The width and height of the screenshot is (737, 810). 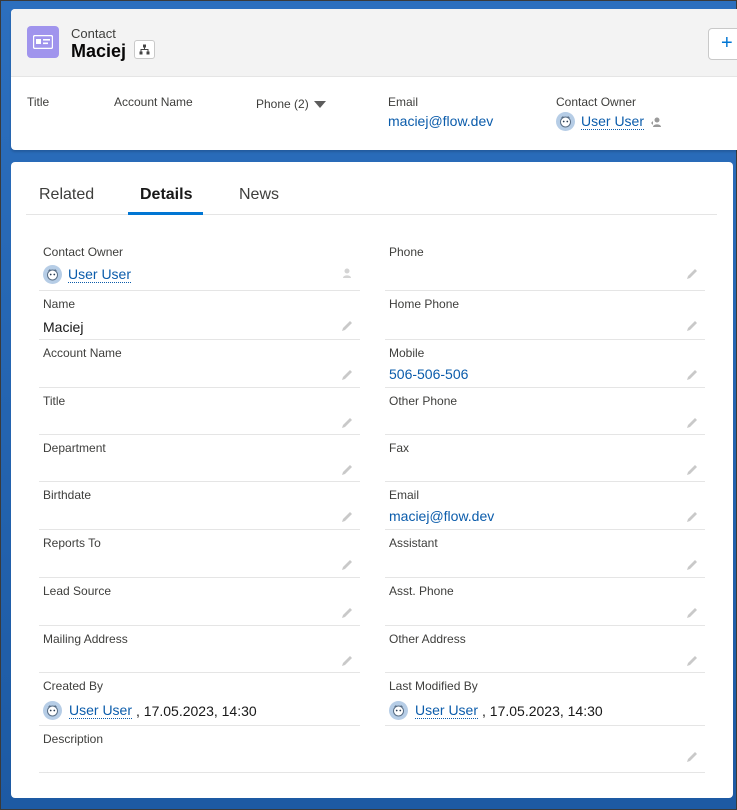 What do you see at coordinates (282, 104) in the screenshot?
I see `highlight-phone-label: Phone (2)` at bounding box center [282, 104].